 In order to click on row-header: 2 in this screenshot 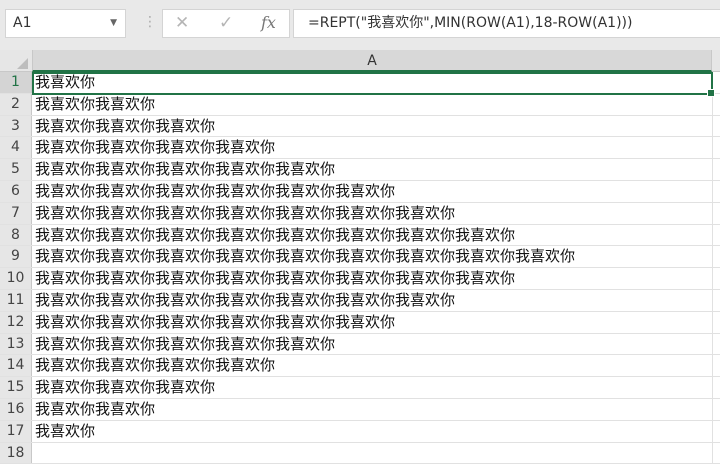, I will do `click(16, 104)`.